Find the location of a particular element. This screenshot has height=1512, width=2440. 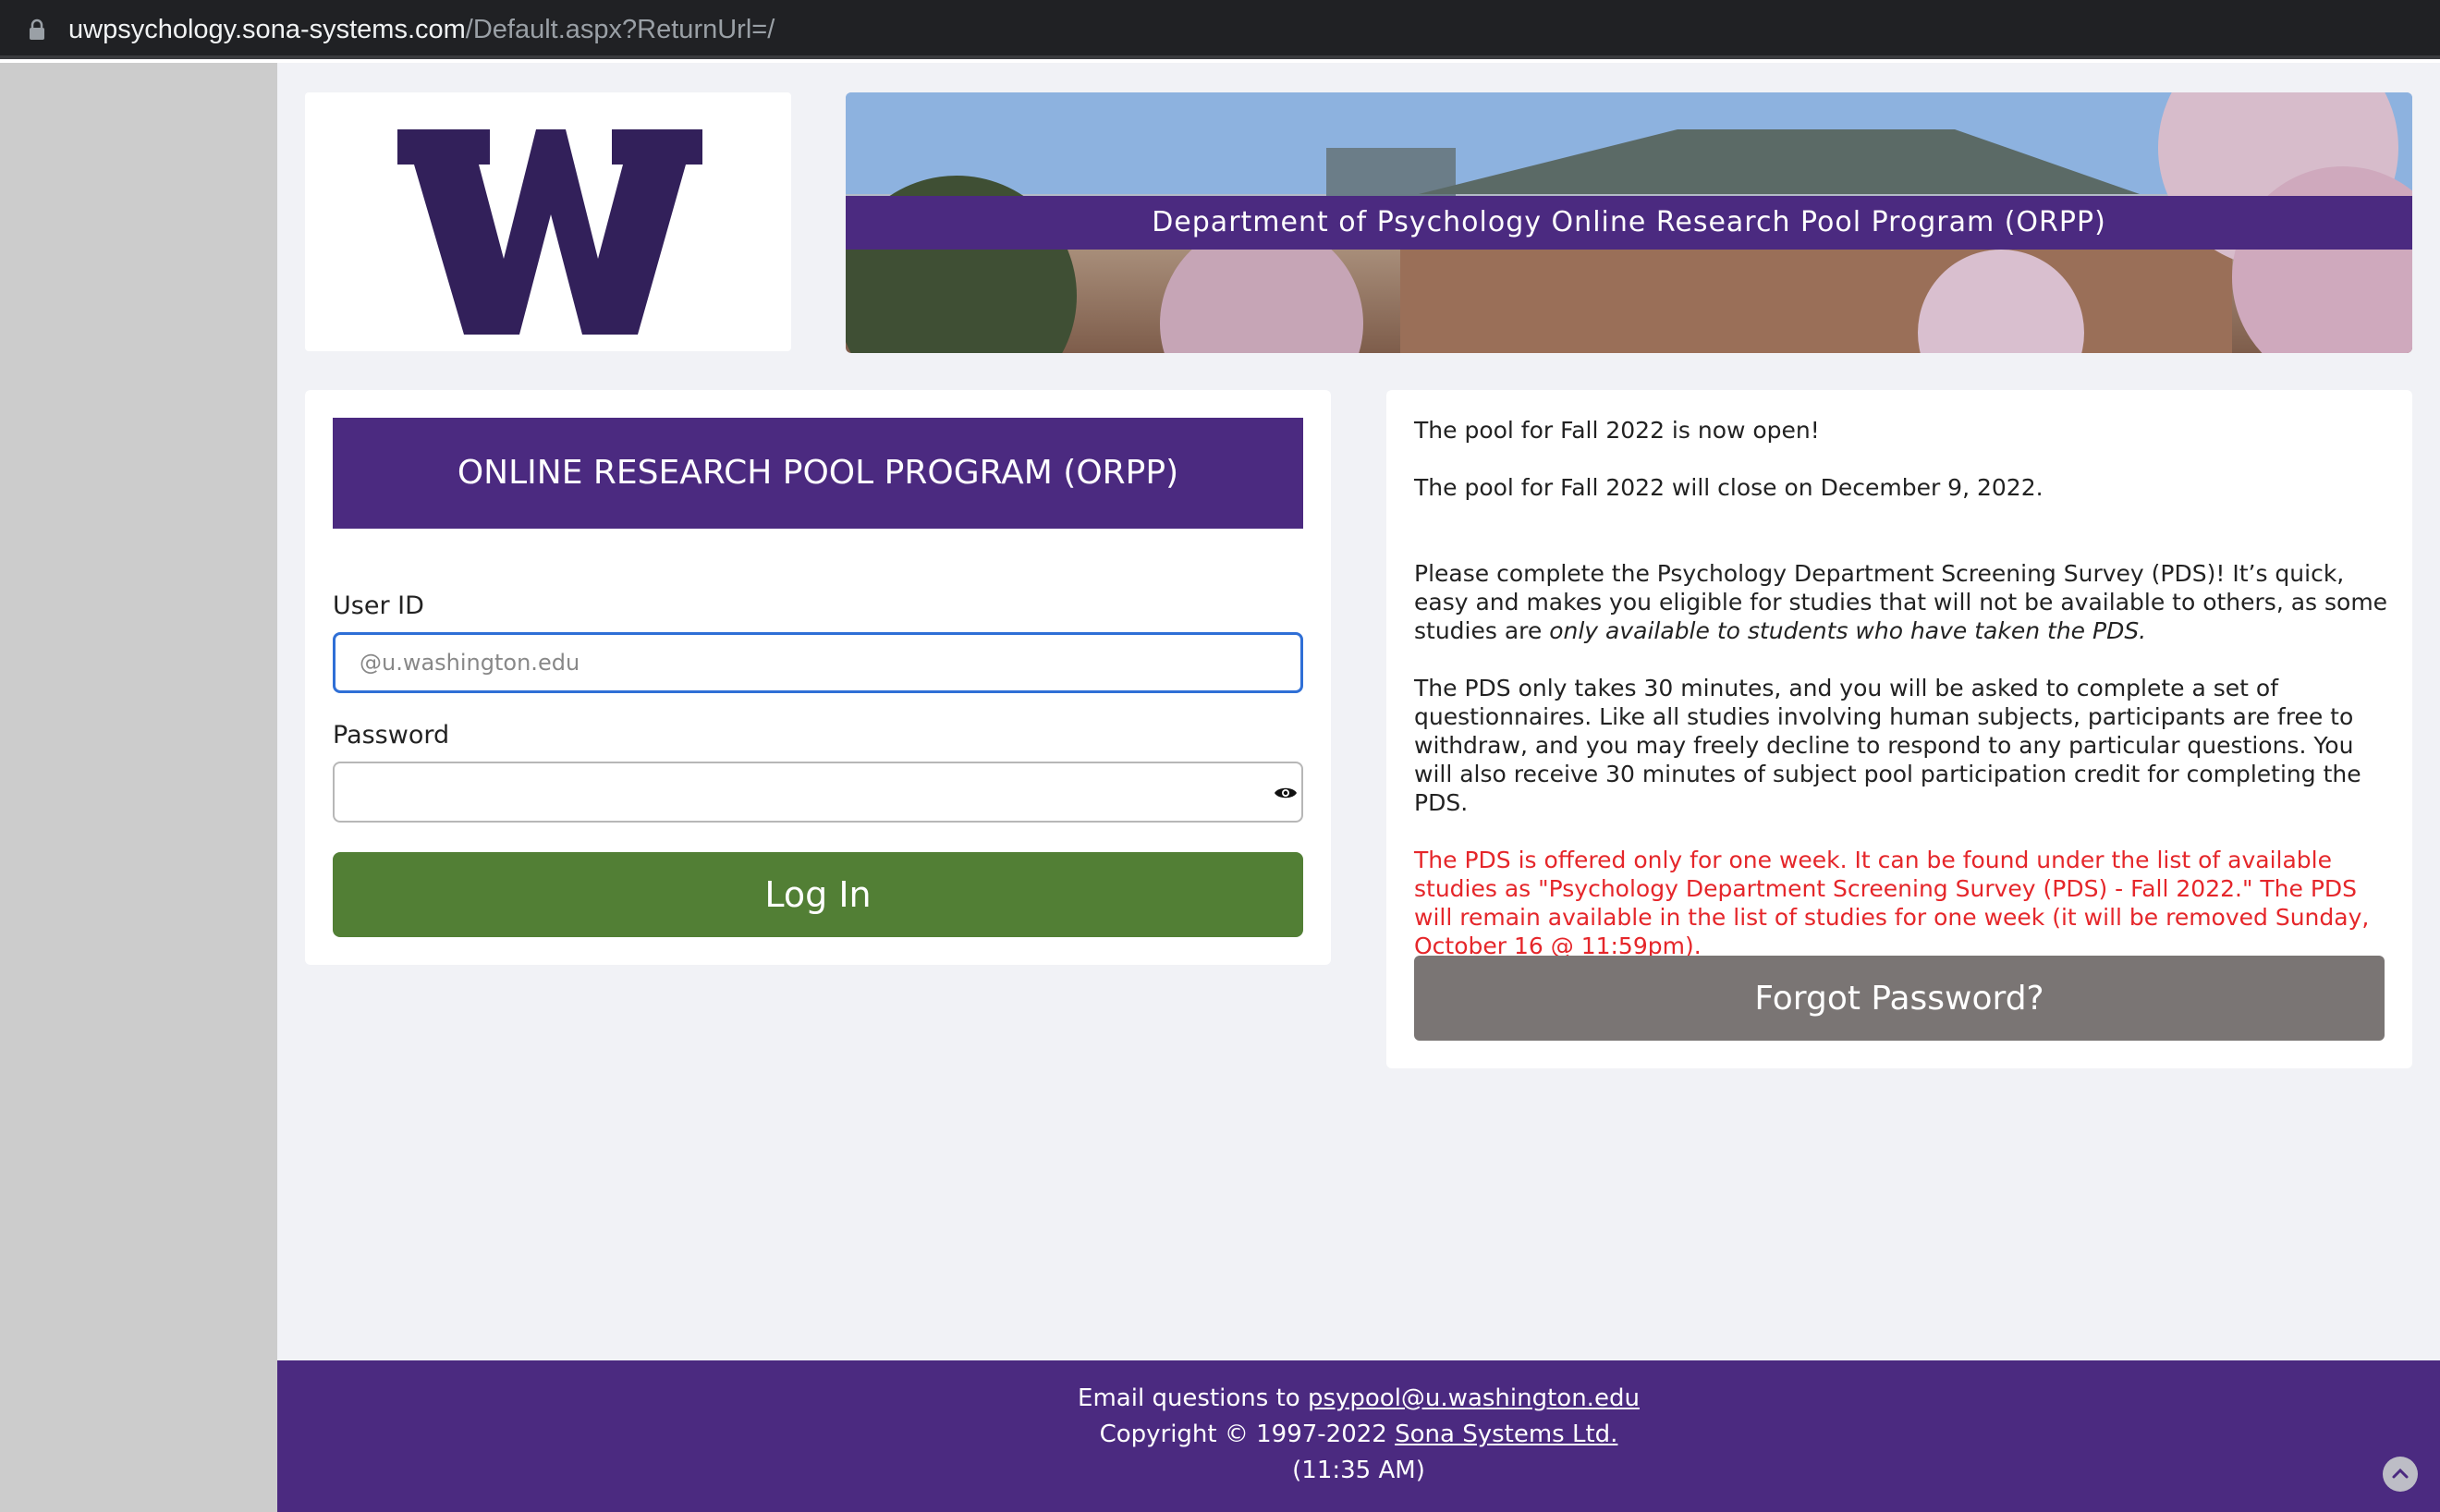

login-title: ONLINE RESEARCH POOL PROGRAM (ORPP) is located at coordinates (818, 474).